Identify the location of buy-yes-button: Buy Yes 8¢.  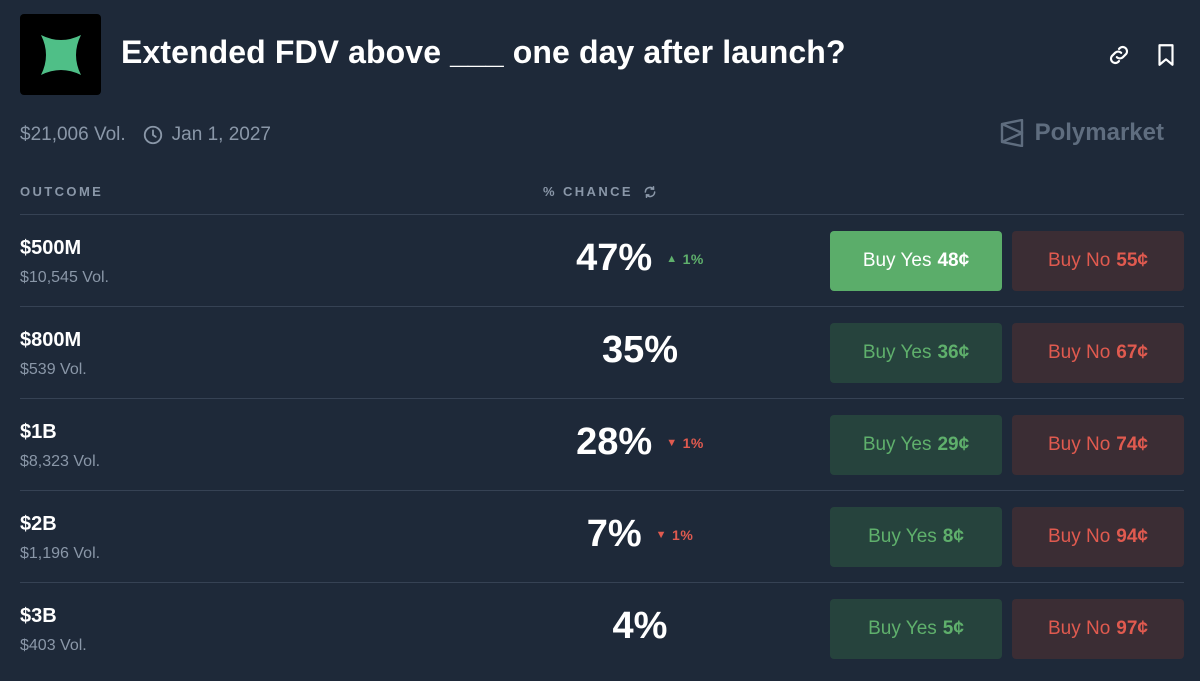
(916, 537).